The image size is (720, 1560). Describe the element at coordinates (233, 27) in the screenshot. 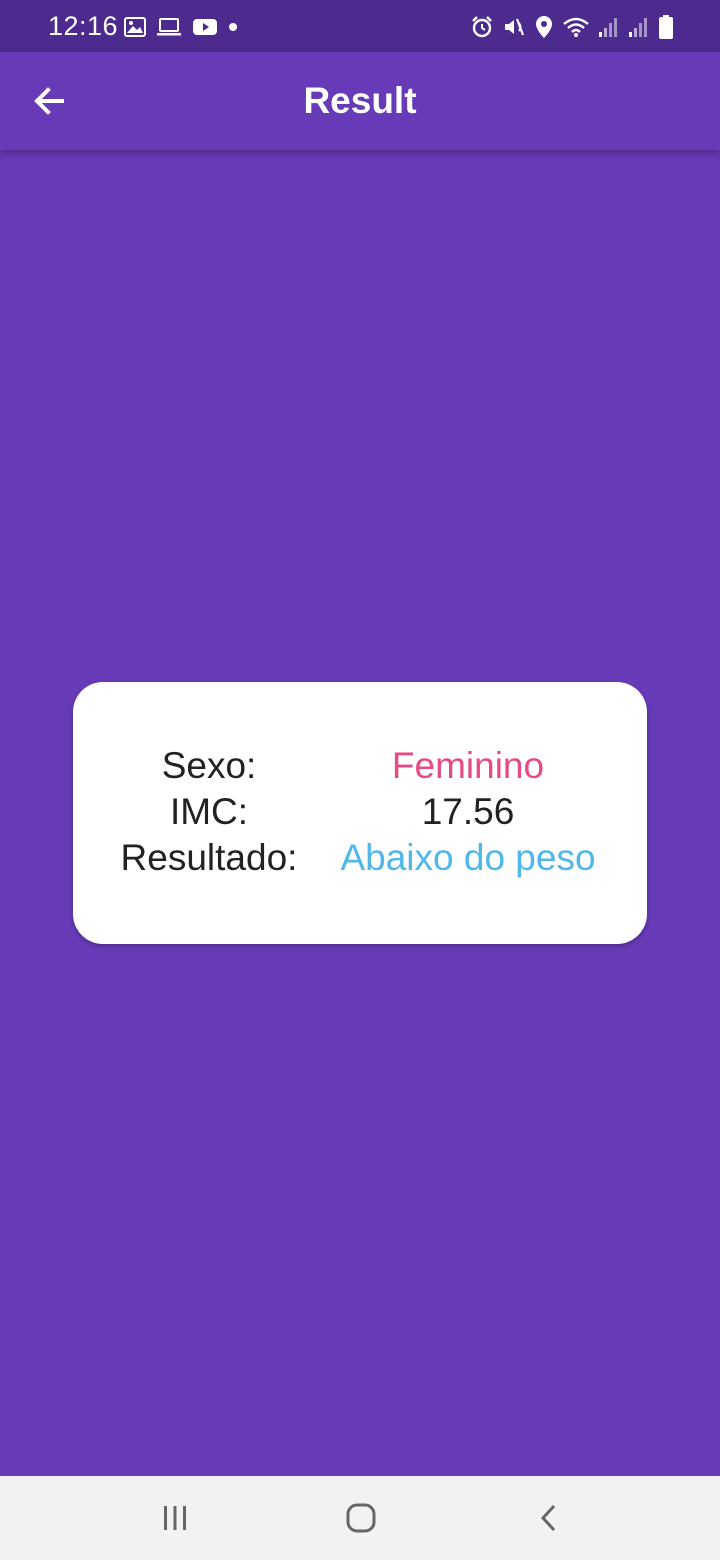

I see `dot-icon` at that location.